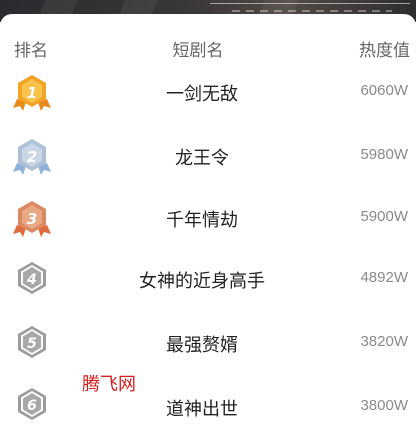 The height and width of the screenshot is (434, 416). Describe the element at coordinates (202, 220) in the screenshot. I see `drama-title: 千年情劫` at that location.